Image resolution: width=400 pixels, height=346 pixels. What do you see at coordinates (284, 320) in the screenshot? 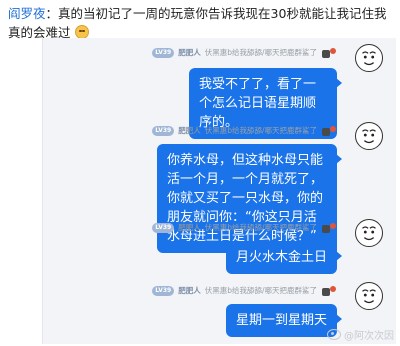
I see `message-bubble: 星期一到星期天` at bounding box center [284, 320].